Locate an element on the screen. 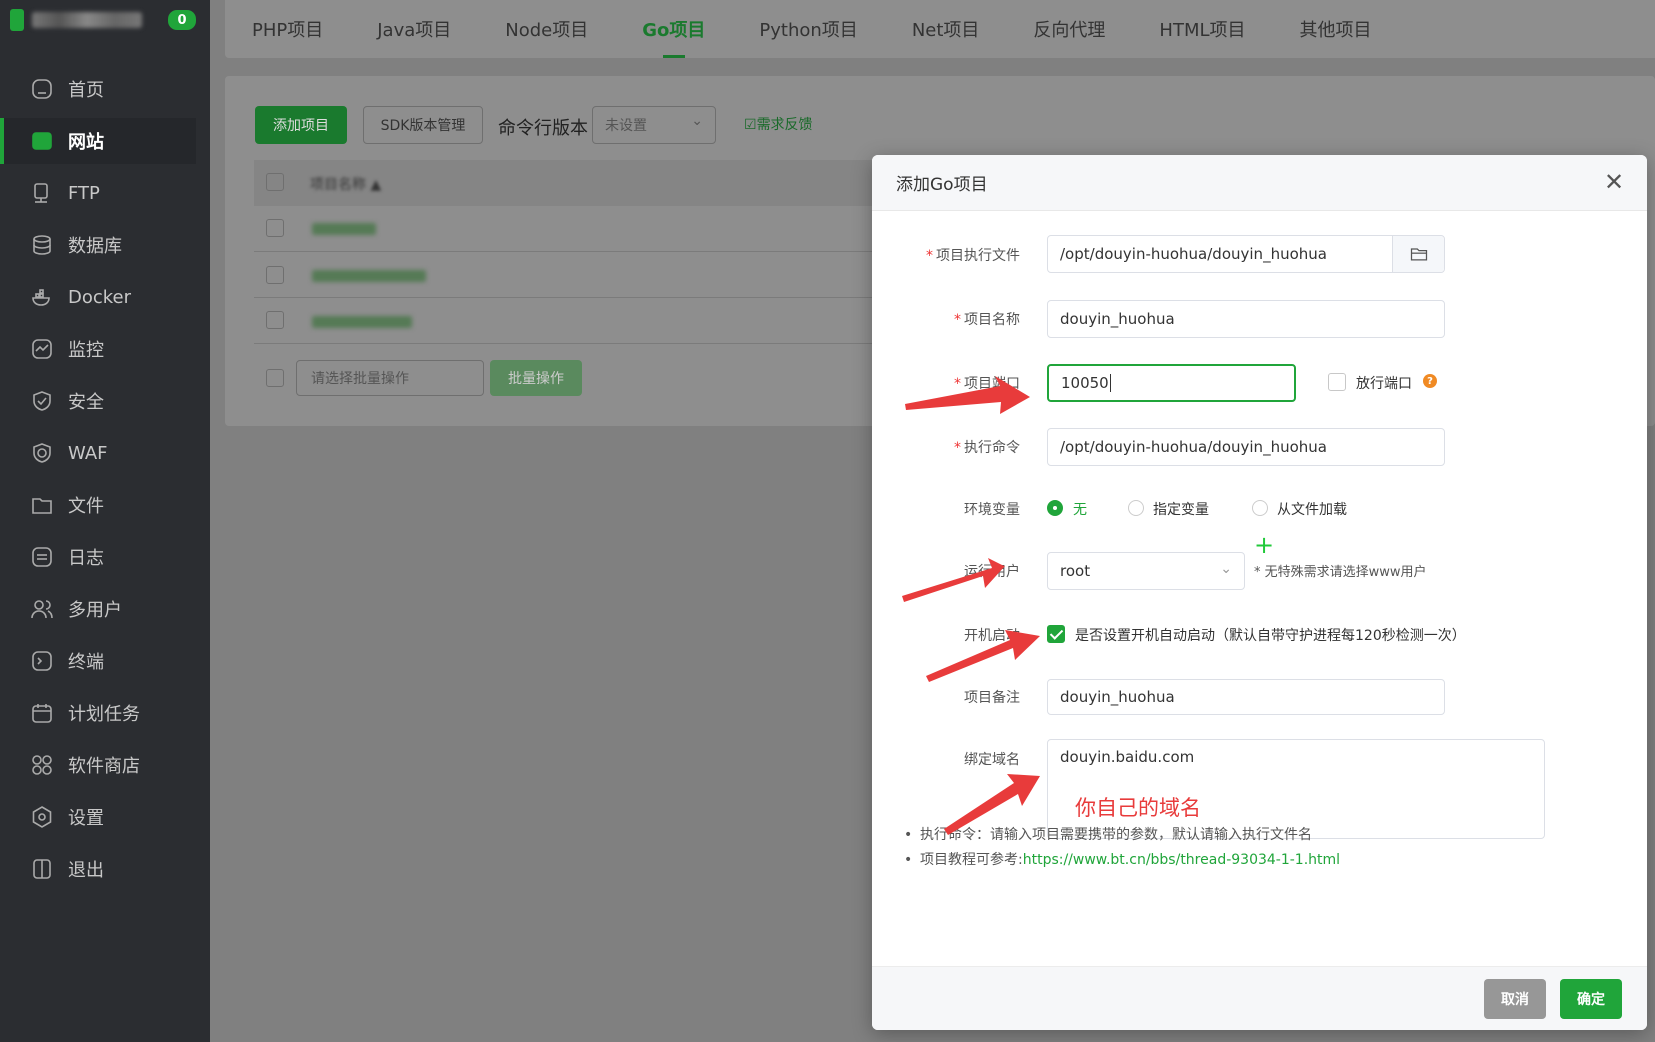 The width and height of the screenshot is (1655, 1042). run-user-label: 运行用户 is located at coordinates (992, 572).